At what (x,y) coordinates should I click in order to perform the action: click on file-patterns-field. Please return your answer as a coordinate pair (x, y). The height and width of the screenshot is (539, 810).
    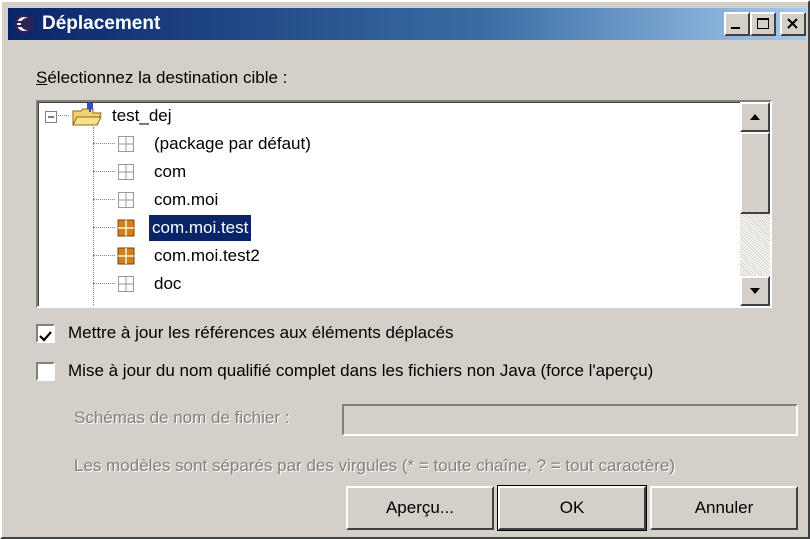
    Looking at the image, I should click on (570, 420).